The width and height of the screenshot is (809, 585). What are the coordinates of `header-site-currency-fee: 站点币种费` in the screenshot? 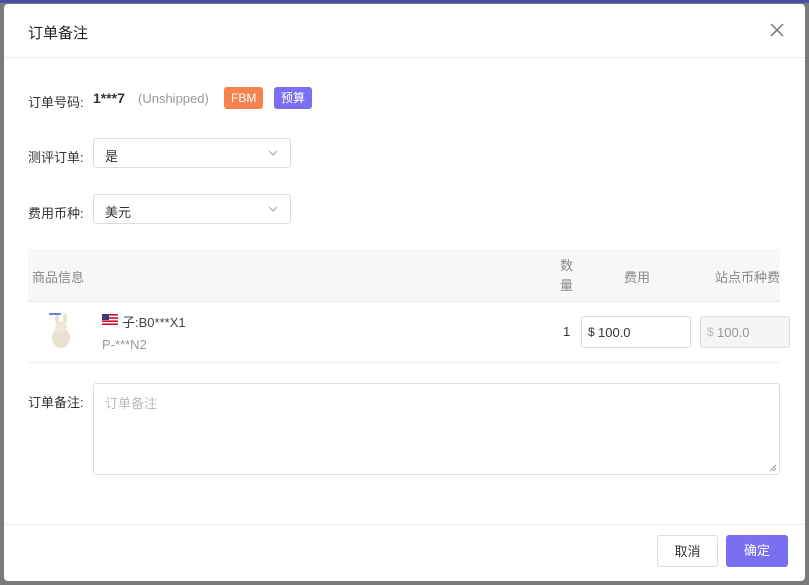 It's located at (748, 277).